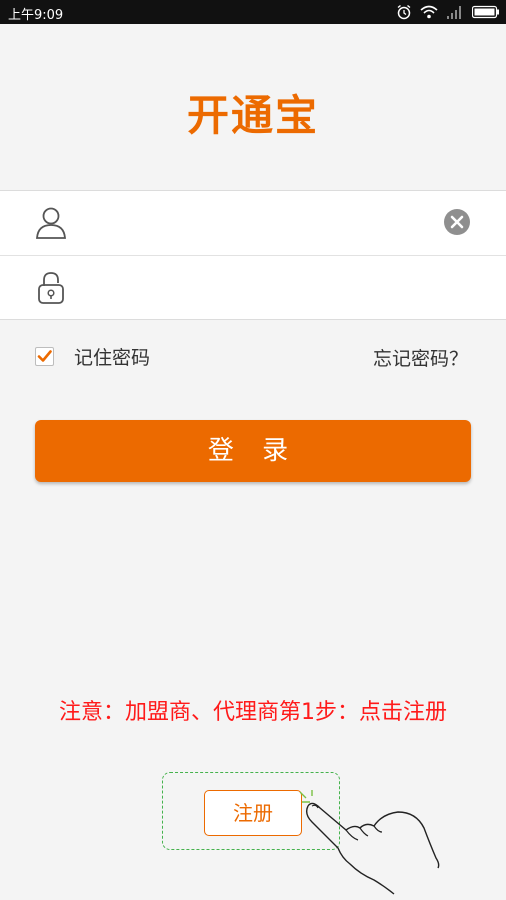 Image resolution: width=506 pixels, height=900 pixels. What do you see at coordinates (420, 357) in the screenshot?
I see `forgot-password-link: 忘记密码？` at bounding box center [420, 357].